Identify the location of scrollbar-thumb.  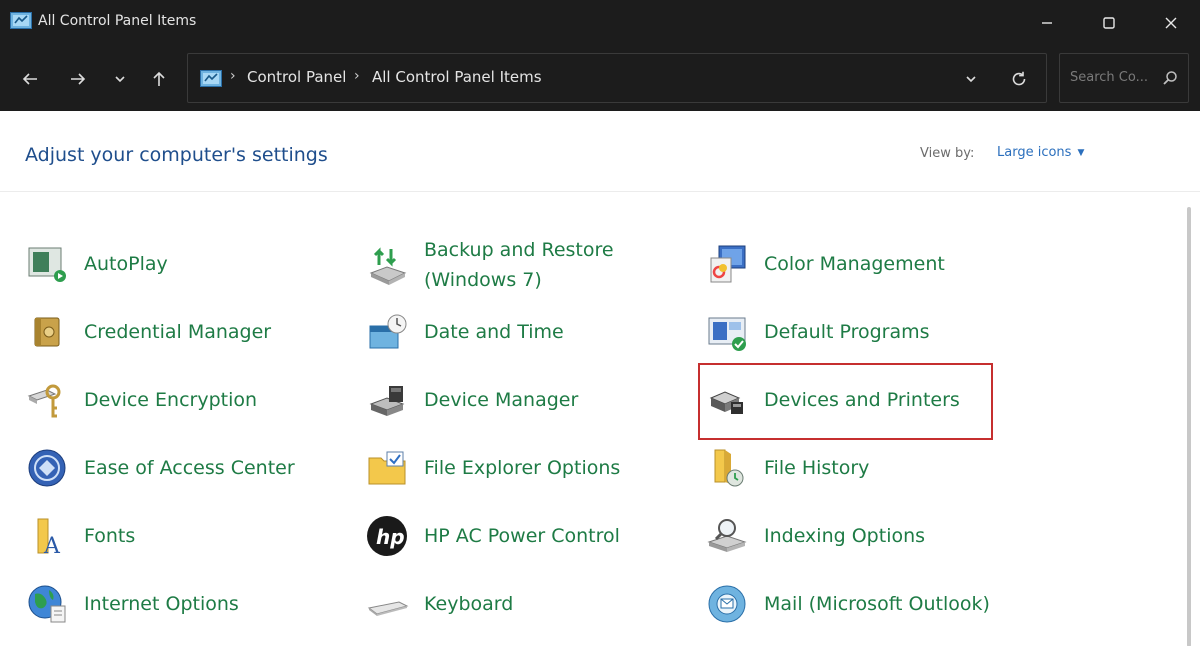
(1189, 426).